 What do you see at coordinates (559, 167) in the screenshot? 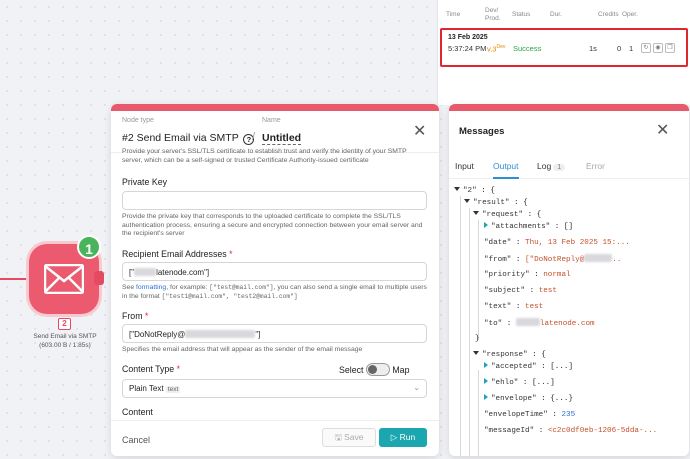
I see `log-count: 1` at bounding box center [559, 167].